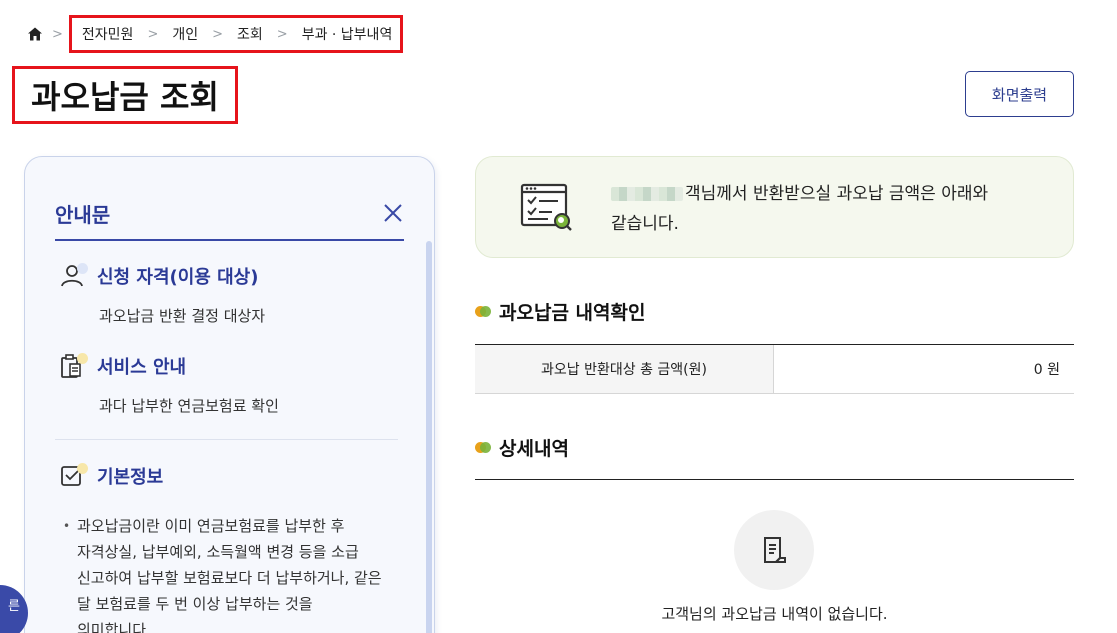 The height and width of the screenshot is (633, 1117). I want to click on info-body-line: 과오납금이란 이미 연금보험료를 납부한 후, so click(211, 526).